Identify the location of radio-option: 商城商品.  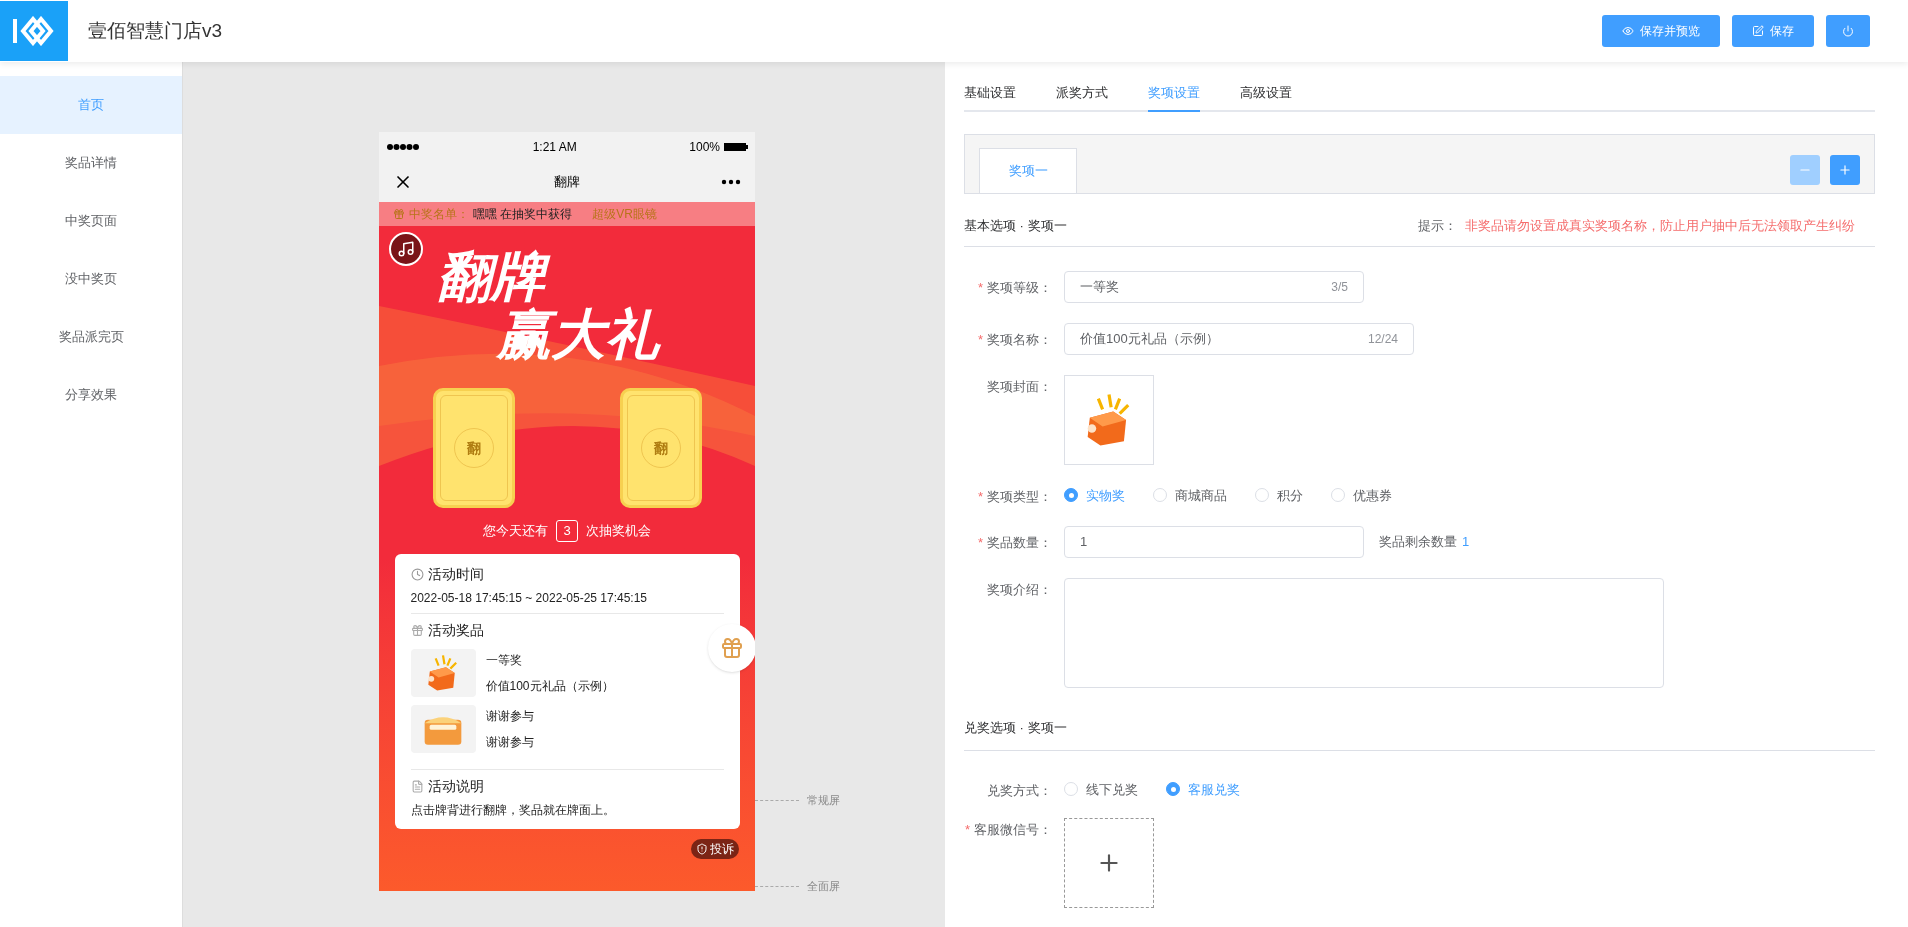
(1190, 495).